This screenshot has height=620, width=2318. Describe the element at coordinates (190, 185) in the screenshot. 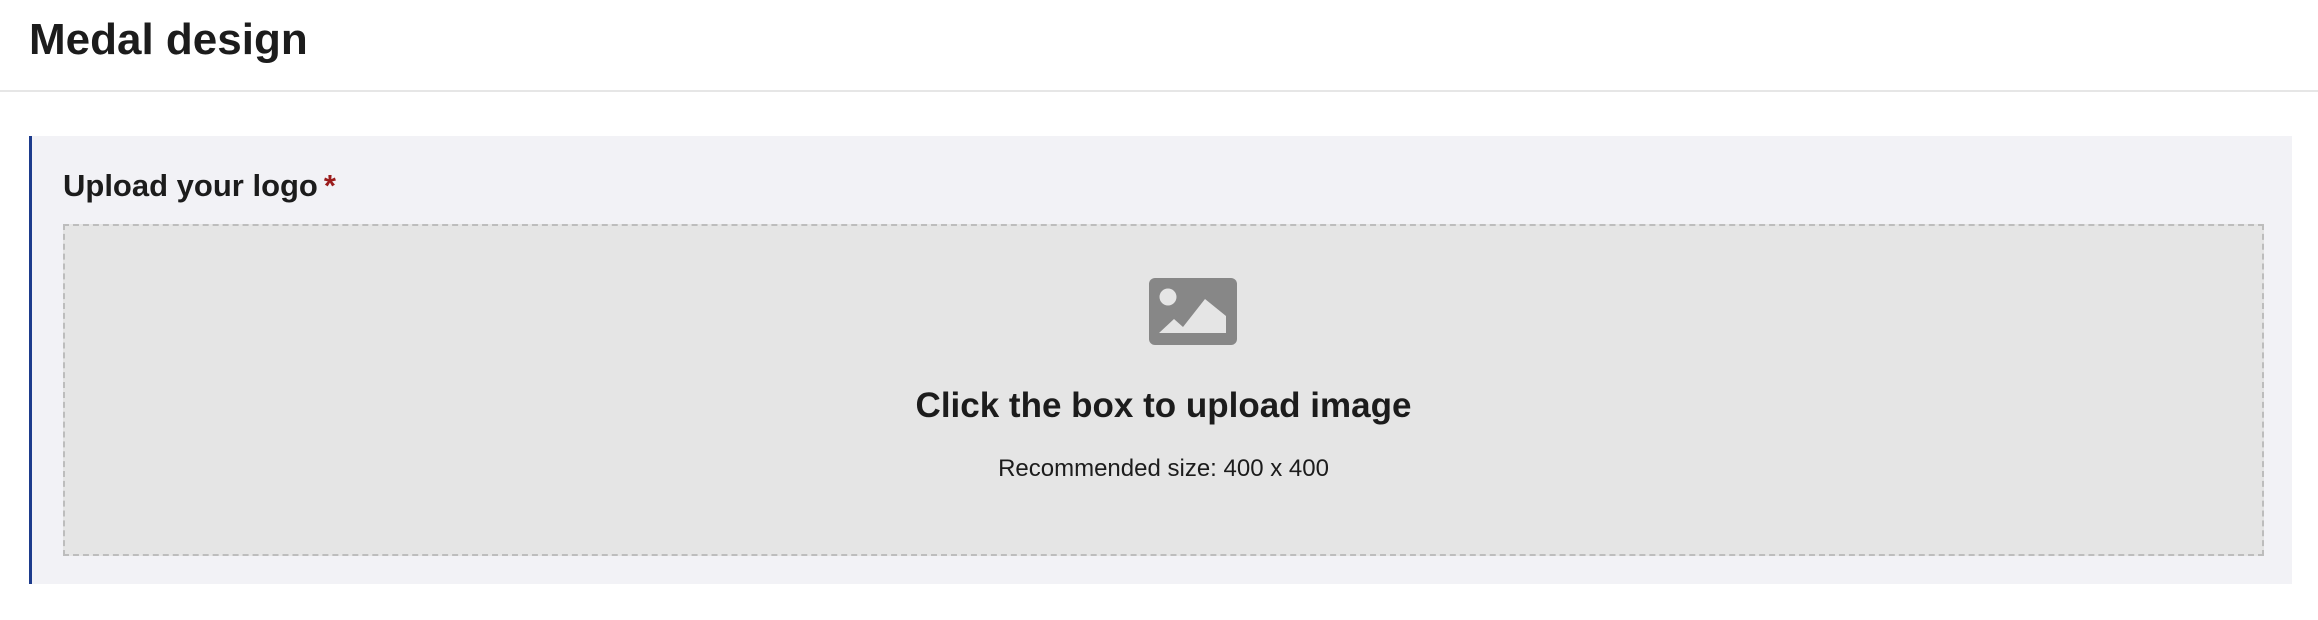

I see `logo-field-label-text: Upload your logo` at that location.